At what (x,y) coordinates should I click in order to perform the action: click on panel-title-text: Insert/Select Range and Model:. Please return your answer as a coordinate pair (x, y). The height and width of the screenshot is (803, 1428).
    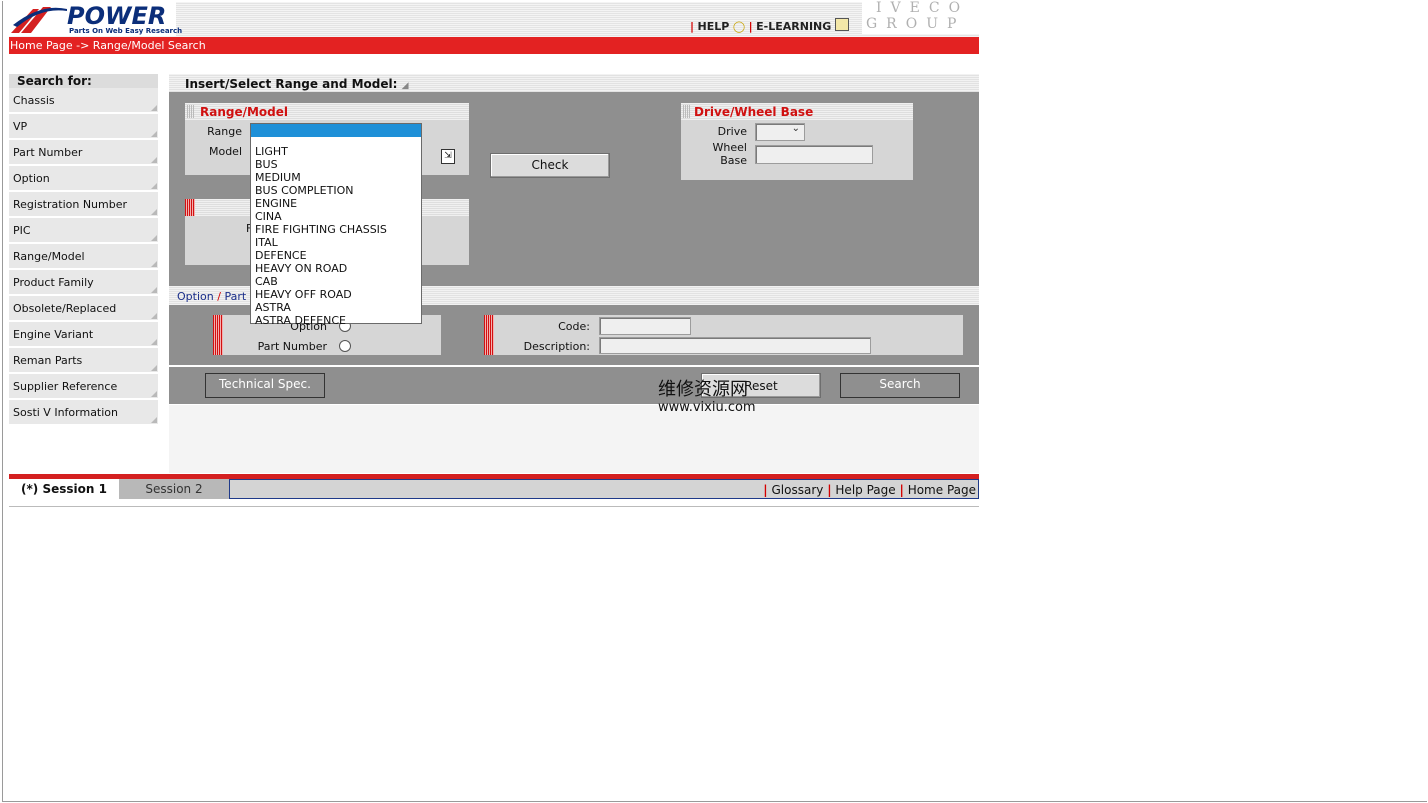
    Looking at the image, I should click on (291, 84).